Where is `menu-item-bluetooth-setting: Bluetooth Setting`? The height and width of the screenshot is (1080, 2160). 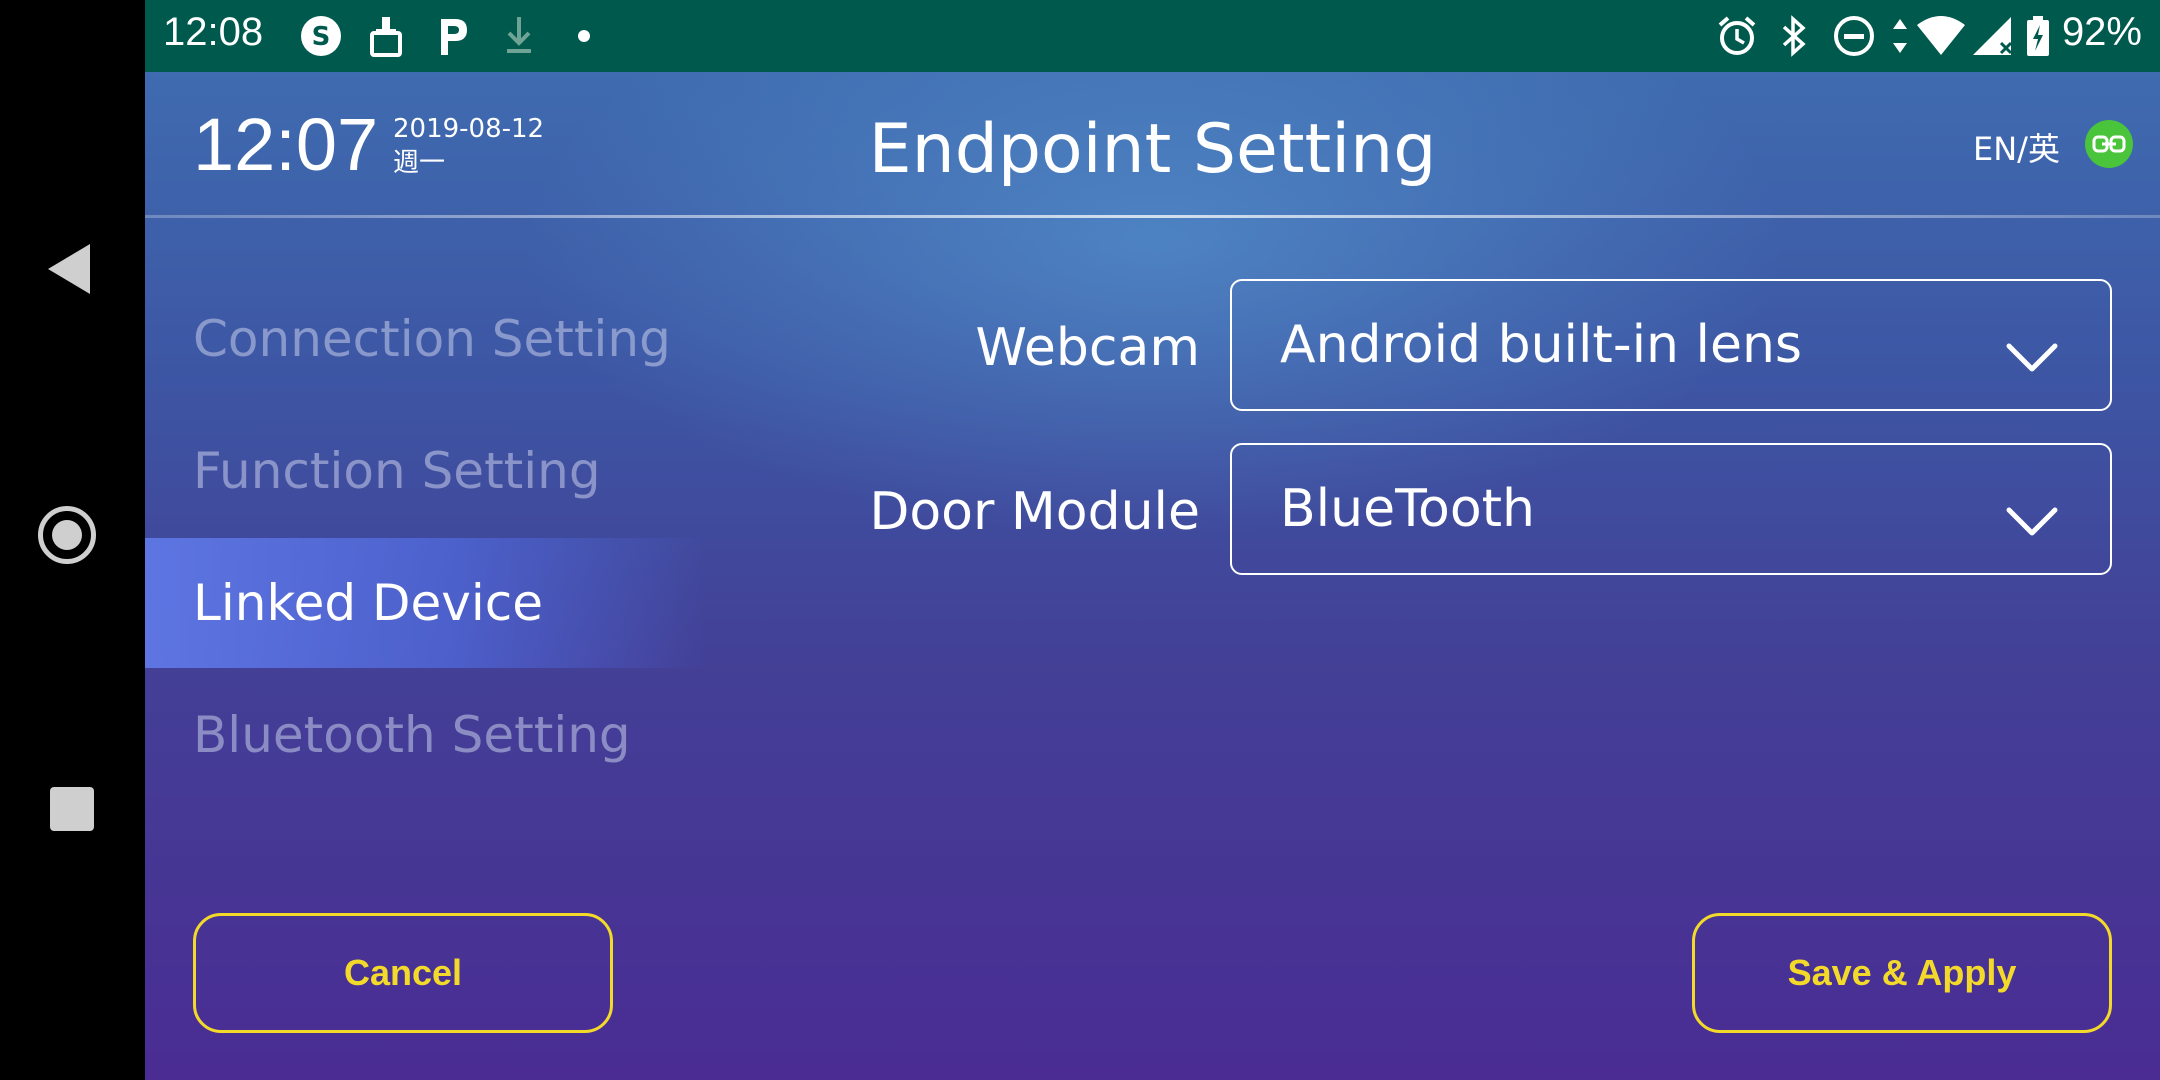 menu-item-bluetooth-setting: Bluetooth Setting is located at coordinates (425, 735).